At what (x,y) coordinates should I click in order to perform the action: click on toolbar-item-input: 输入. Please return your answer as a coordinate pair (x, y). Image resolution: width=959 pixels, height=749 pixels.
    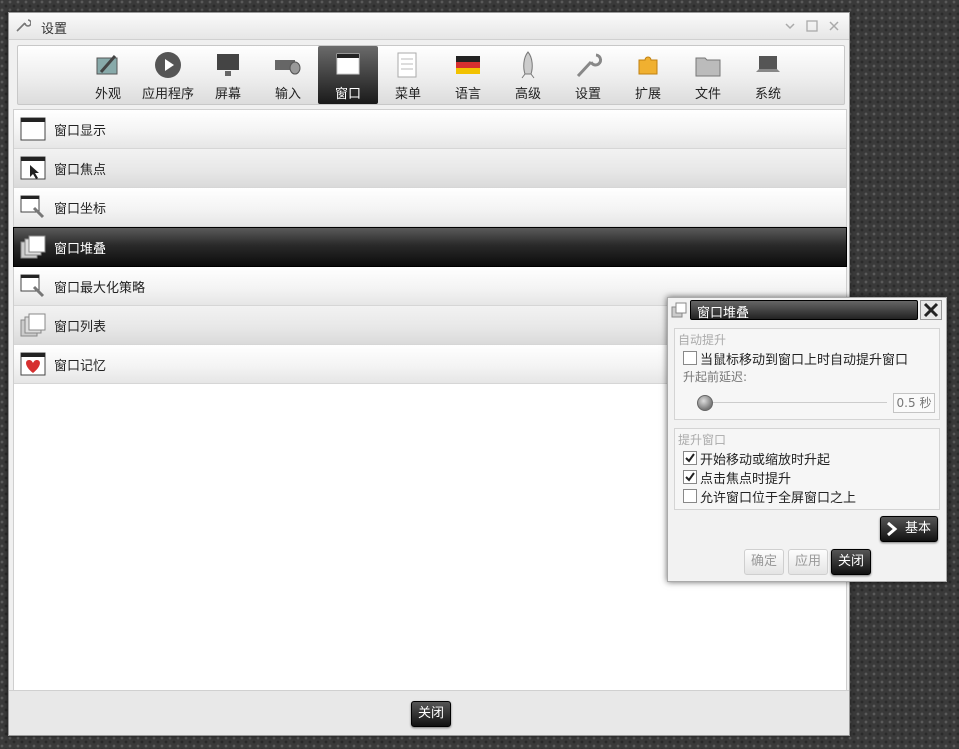
    Looking at the image, I should click on (288, 75).